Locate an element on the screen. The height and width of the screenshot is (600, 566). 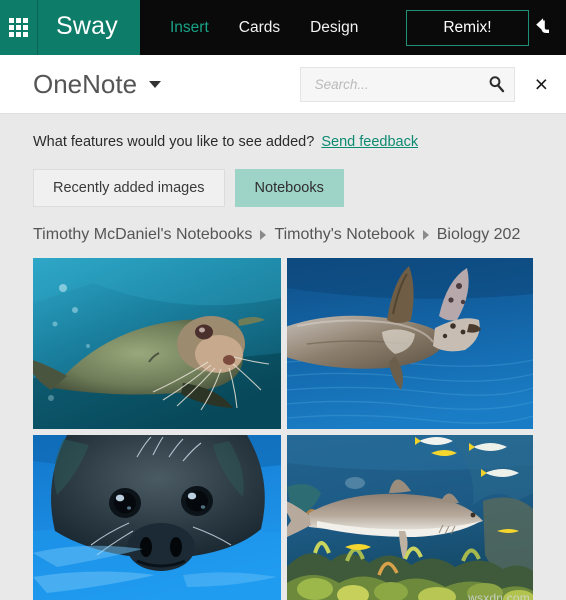
image-thumb-seal-face is located at coordinates (157, 517).